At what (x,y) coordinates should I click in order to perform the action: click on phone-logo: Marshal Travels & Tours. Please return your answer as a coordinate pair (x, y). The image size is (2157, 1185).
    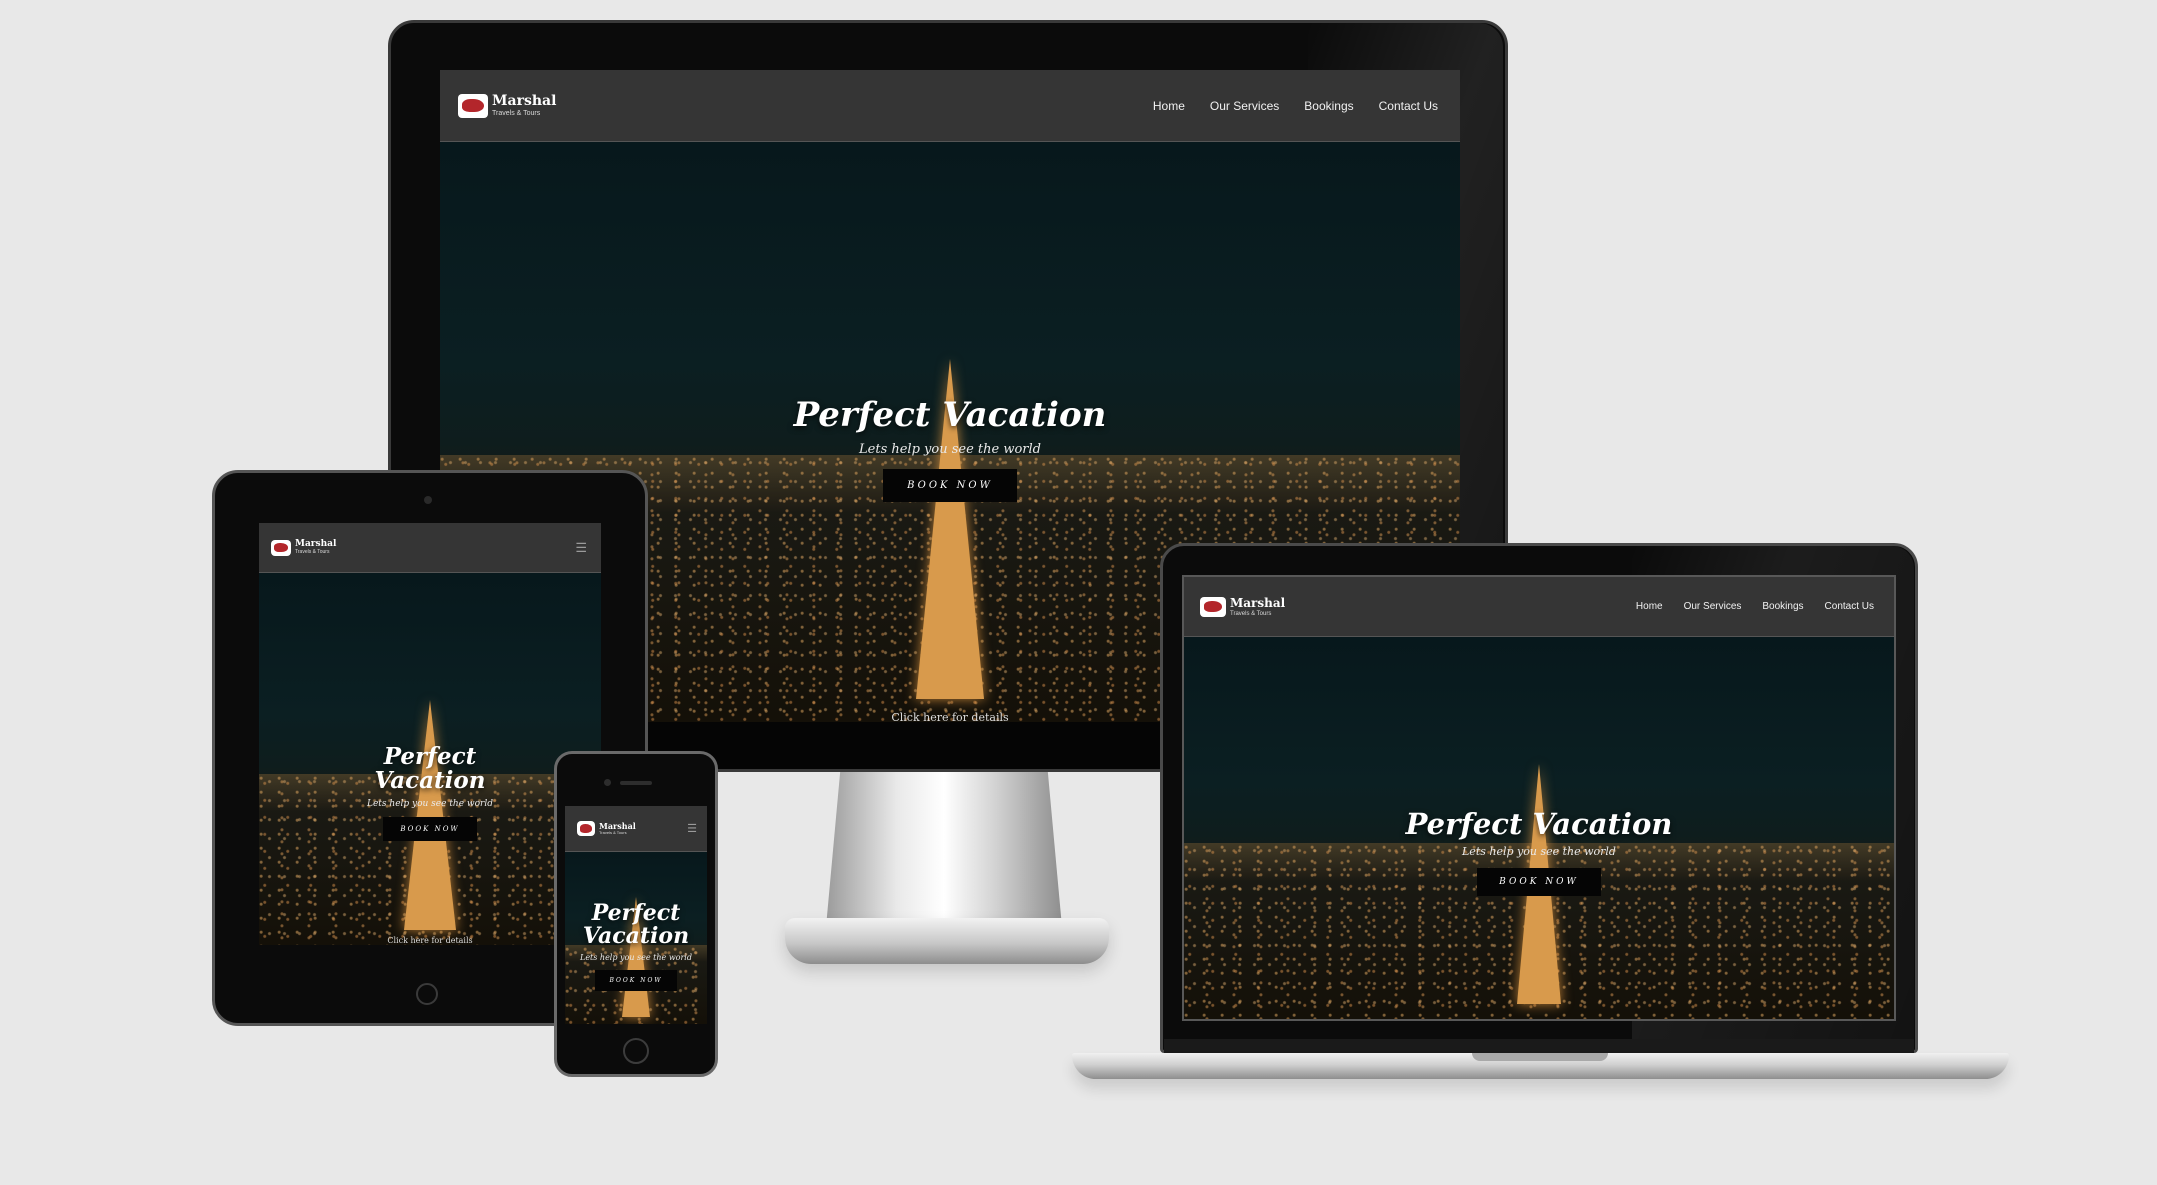
    Looking at the image, I should click on (606, 828).